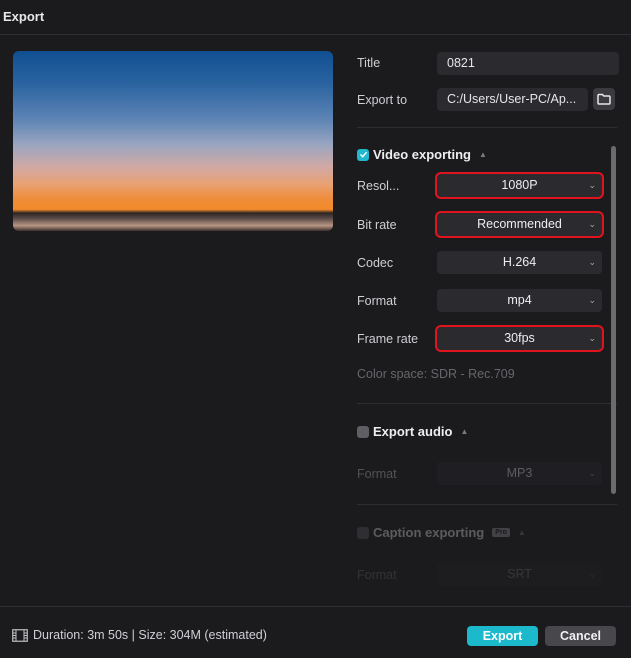  What do you see at coordinates (363, 532) in the screenshot?
I see `caption-exporting-checkbox` at bounding box center [363, 532].